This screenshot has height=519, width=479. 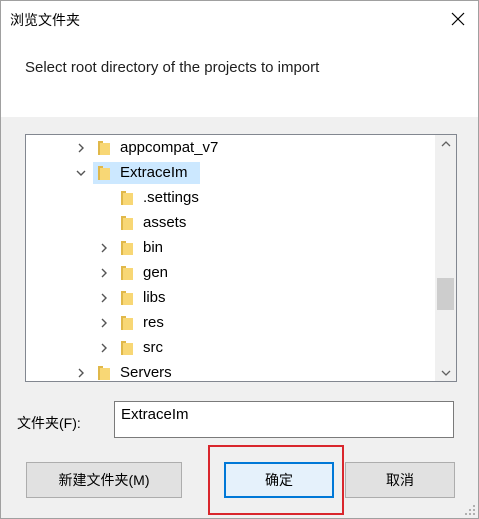 I want to click on cancel-button: 取消, so click(x=400, y=480).